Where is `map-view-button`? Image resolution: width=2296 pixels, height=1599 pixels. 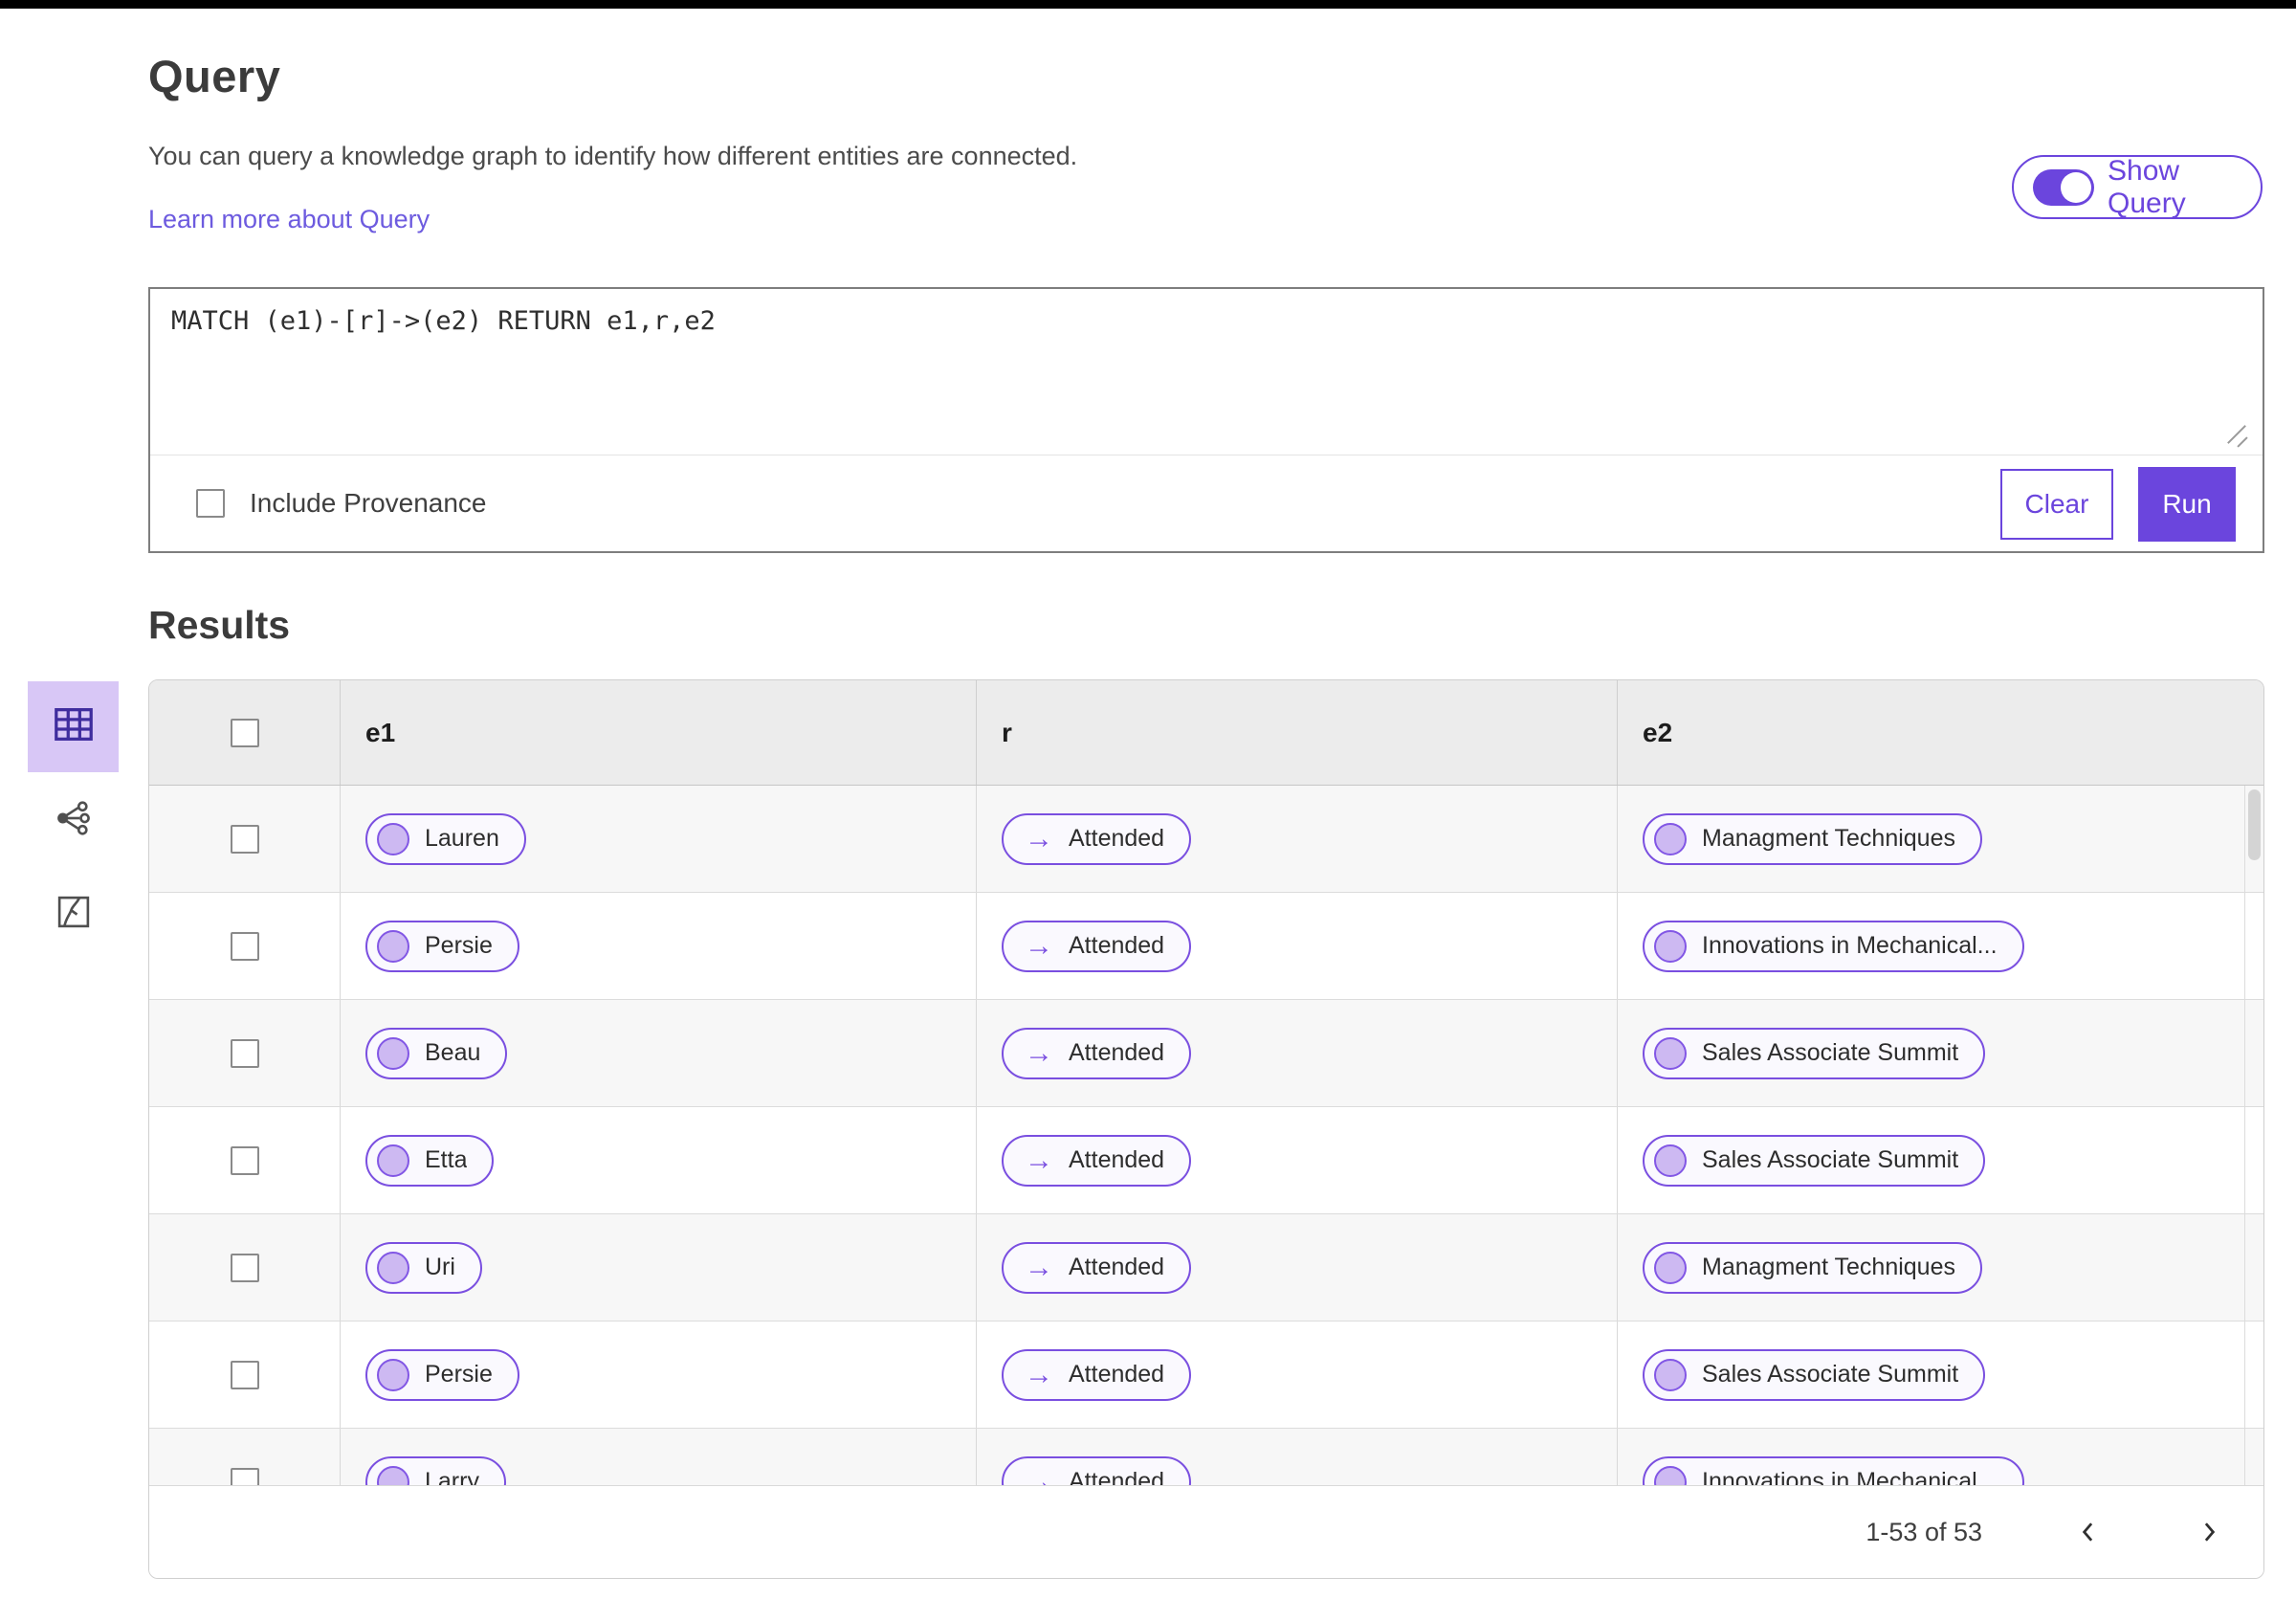
map-view-button is located at coordinates (73, 914).